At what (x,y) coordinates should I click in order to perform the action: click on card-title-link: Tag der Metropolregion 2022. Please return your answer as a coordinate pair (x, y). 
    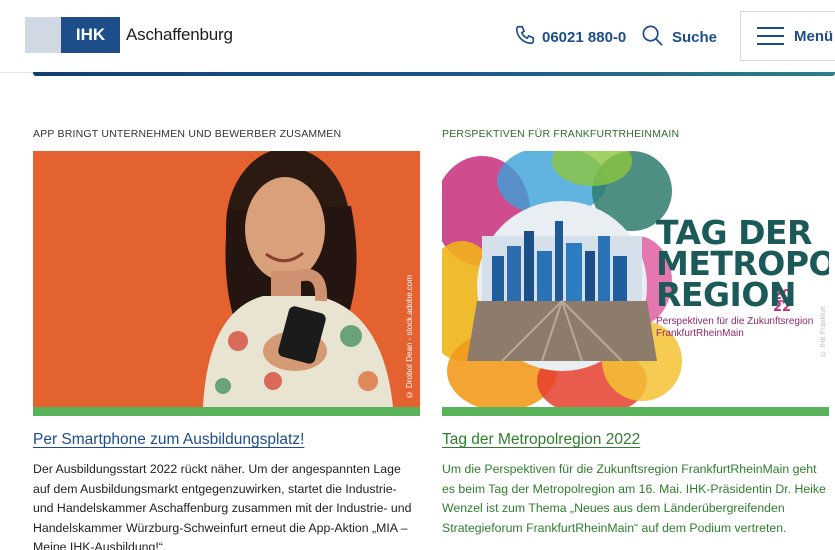
    Looking at the image, I should click on (635, 440).